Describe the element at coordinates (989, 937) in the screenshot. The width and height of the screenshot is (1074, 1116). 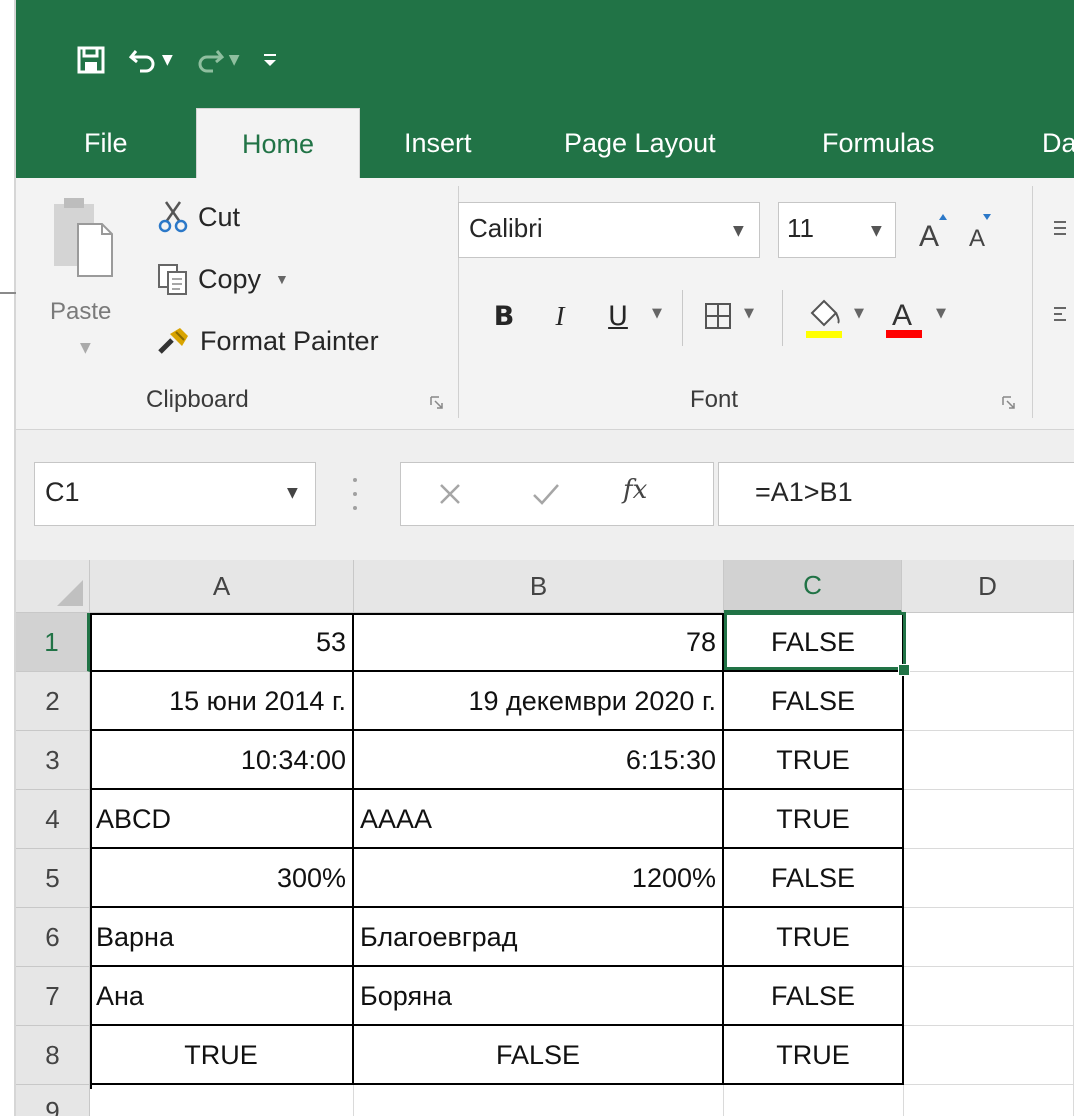
I see `cell-d6` at that location.